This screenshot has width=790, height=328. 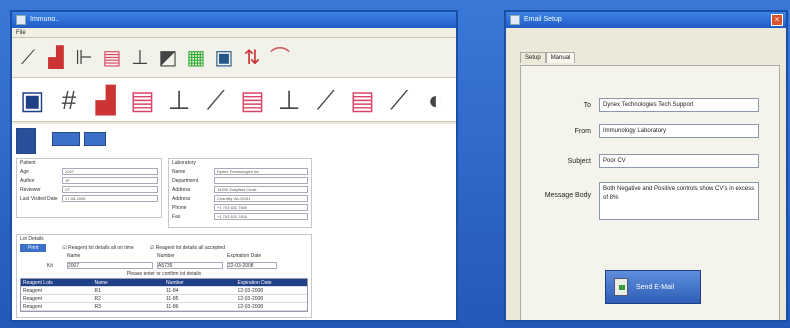 I want to click on field-label: Age, so click(x=24, y=171).